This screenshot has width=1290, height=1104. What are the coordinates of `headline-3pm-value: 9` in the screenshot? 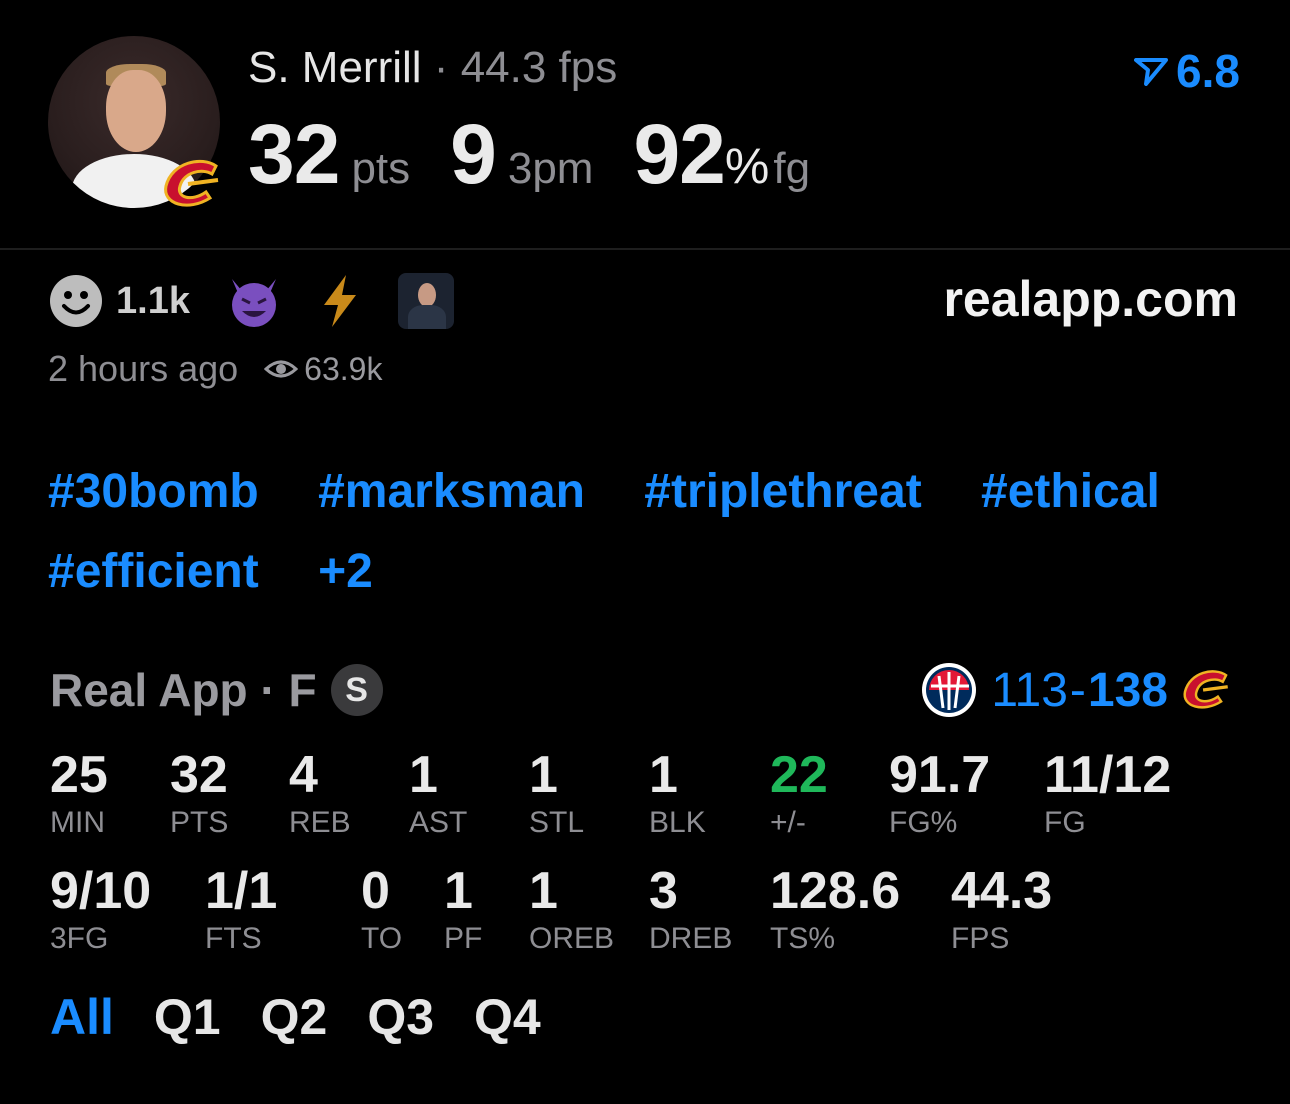 It's located at (473, 154).